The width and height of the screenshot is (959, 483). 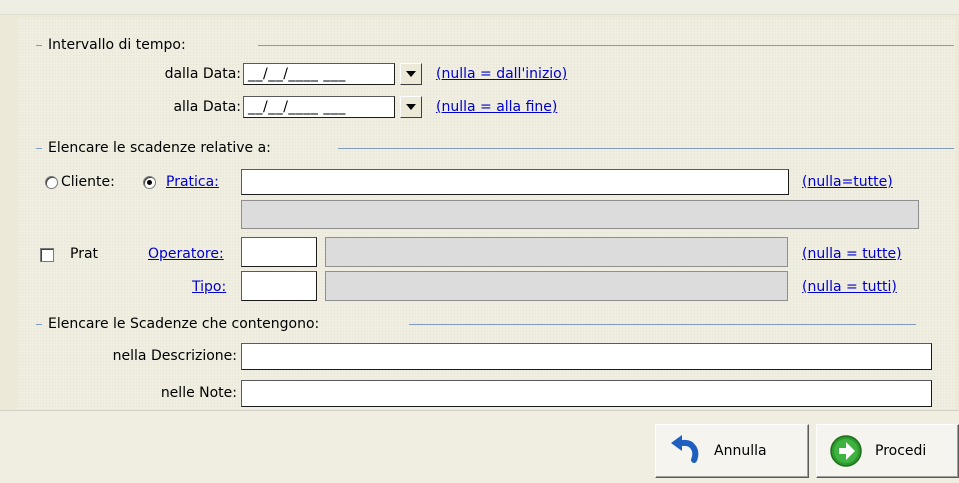 I want to click on radio-selected-dot, so click(x=149, y=182).